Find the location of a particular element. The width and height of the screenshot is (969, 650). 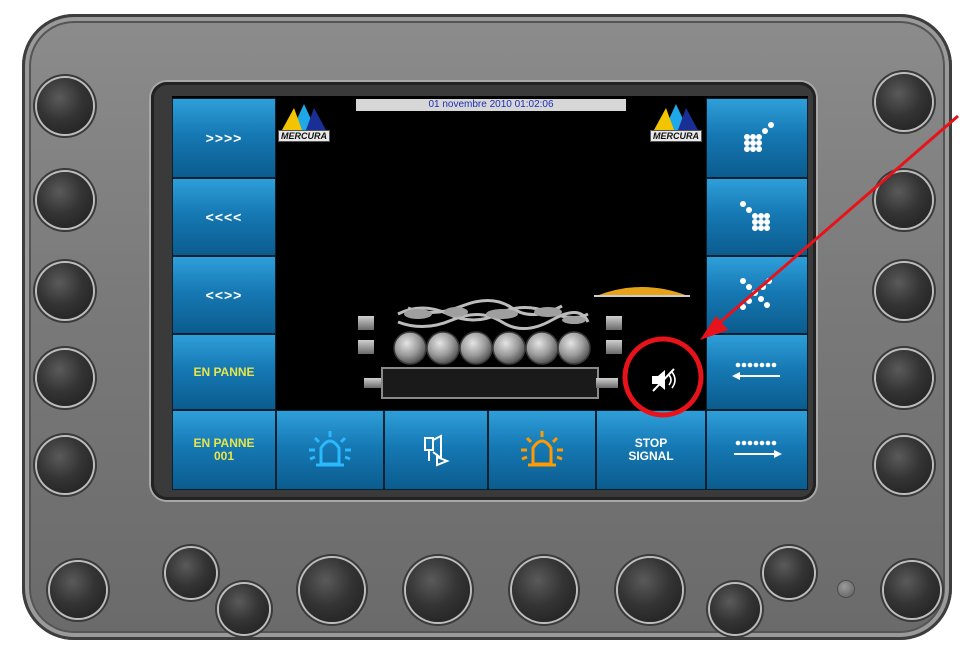

annotation-circle is located at coordinates (663, 377).